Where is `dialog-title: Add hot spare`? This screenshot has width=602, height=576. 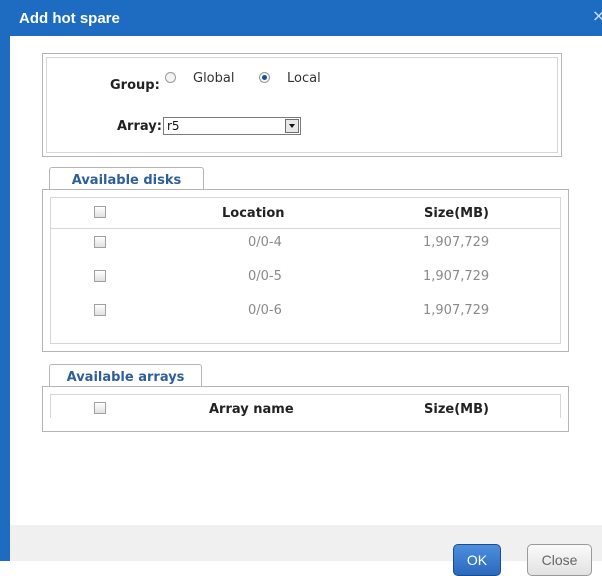
dialog-title: Add hot spare is located at coordinates (69, 18).